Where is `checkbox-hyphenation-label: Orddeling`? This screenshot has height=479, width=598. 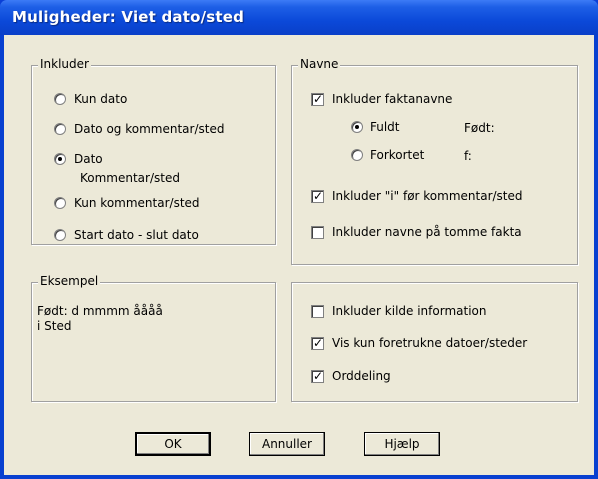
checkbox-hyphenation-label: Orddeling is located at coordinates (361, 376).